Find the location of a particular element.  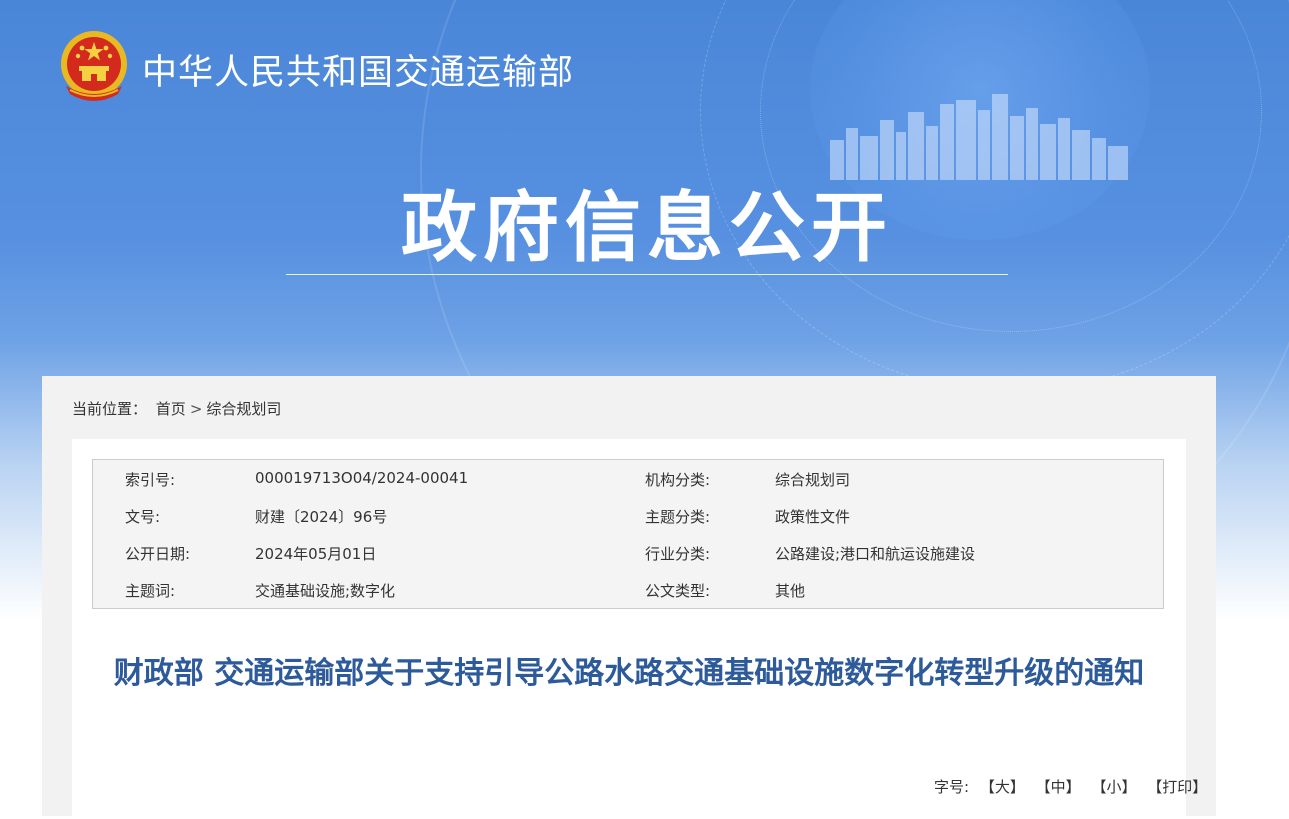

metadata-value: 交通基础设施;数字化 is located at coordinates (325, 591).